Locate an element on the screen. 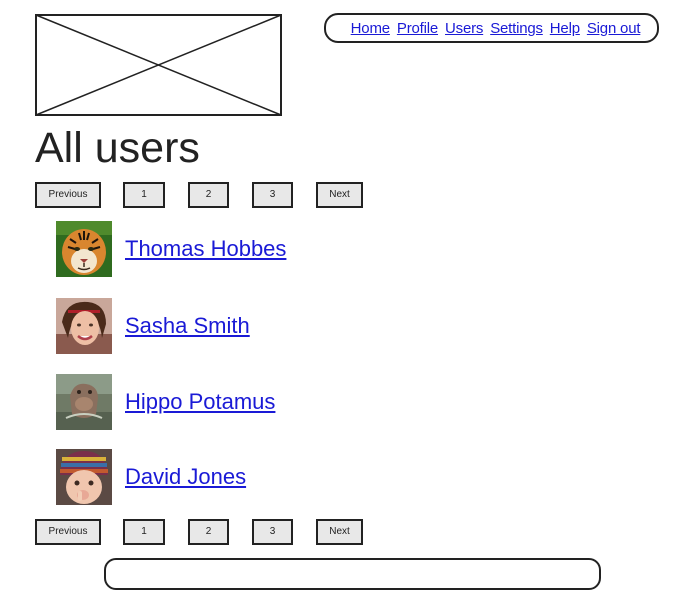 The height and width of the screenshot is (600, 700). user-link: Sasha Smith is located at coordinates (187, 326).